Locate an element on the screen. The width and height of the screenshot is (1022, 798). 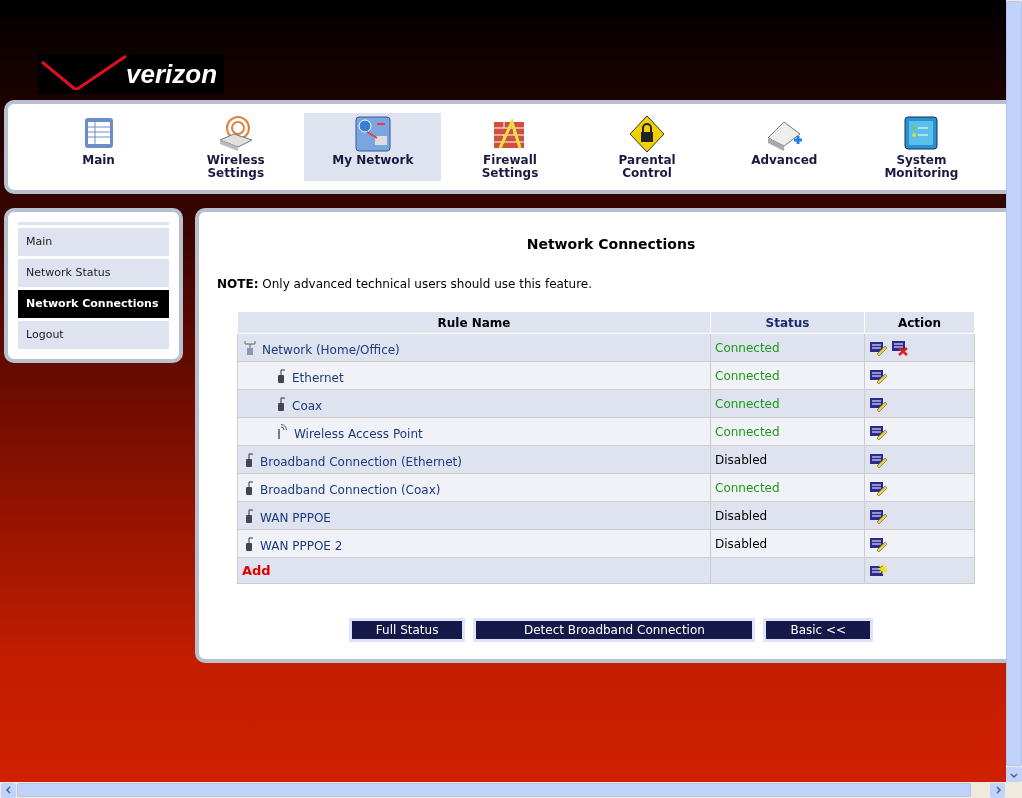
add-icon is located at coordinates (878, 570).